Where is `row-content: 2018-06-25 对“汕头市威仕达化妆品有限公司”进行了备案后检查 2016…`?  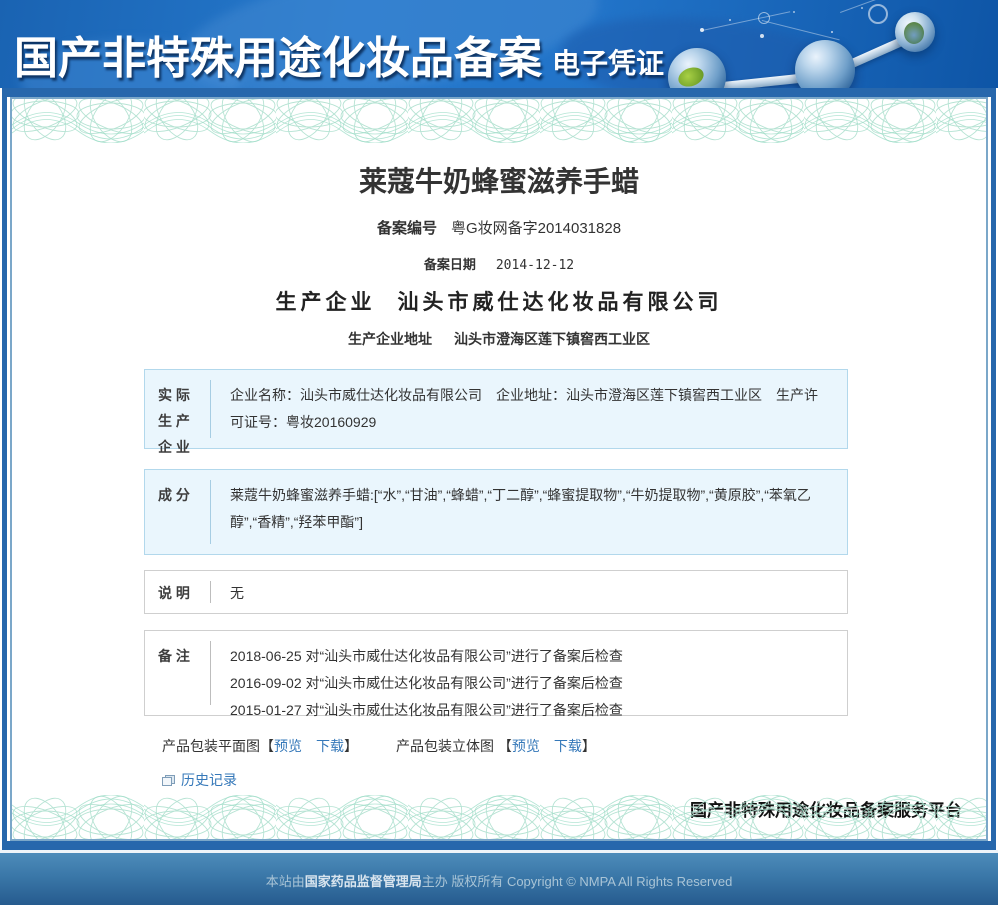 row-content: 2018-06-25 对“汕头市威仕达化妆品有限公司”进行了备案后检查 2016… is located at coordinates (529, 674).